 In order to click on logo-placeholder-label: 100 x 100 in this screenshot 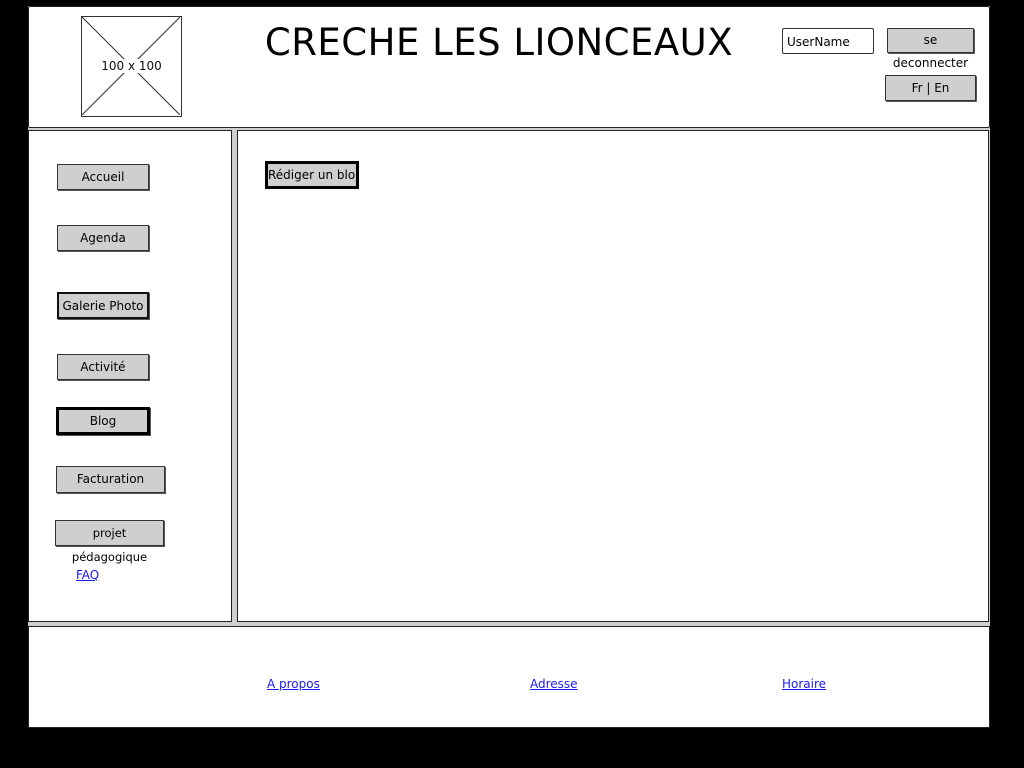, I will do `click(131, 66)`.